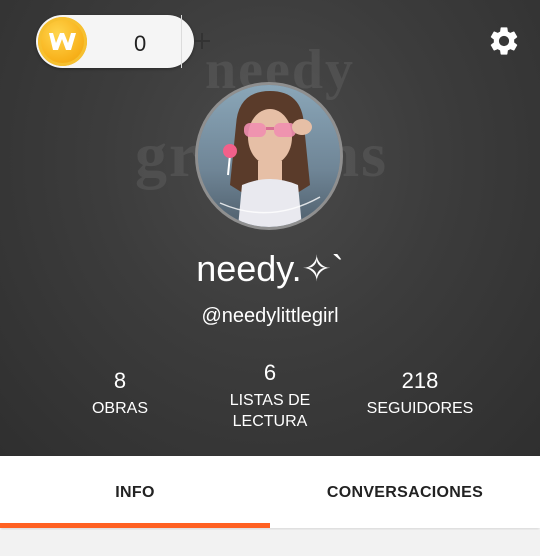  Describe the element at coordinates (270, 372) in the screenshot. I see `stat-reading-lists-value: 6` at that location.